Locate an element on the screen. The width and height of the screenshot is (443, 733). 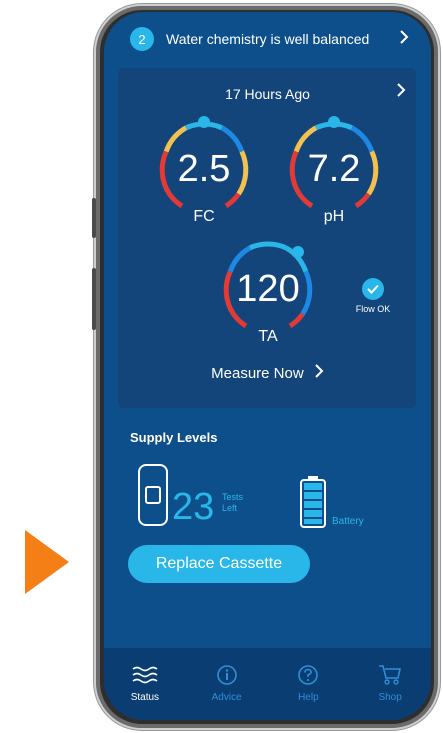
nav-label-status: Status is located at coordinates (145, 697).